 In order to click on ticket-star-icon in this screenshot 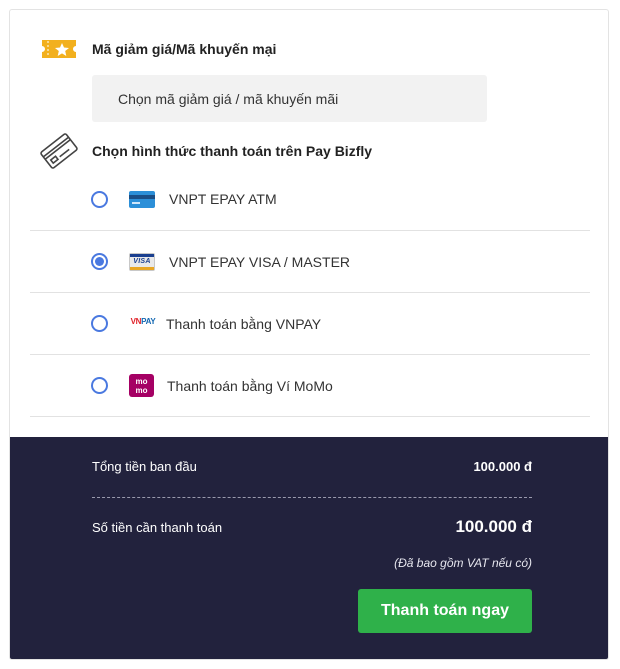, I will do `click(59, 49)`.